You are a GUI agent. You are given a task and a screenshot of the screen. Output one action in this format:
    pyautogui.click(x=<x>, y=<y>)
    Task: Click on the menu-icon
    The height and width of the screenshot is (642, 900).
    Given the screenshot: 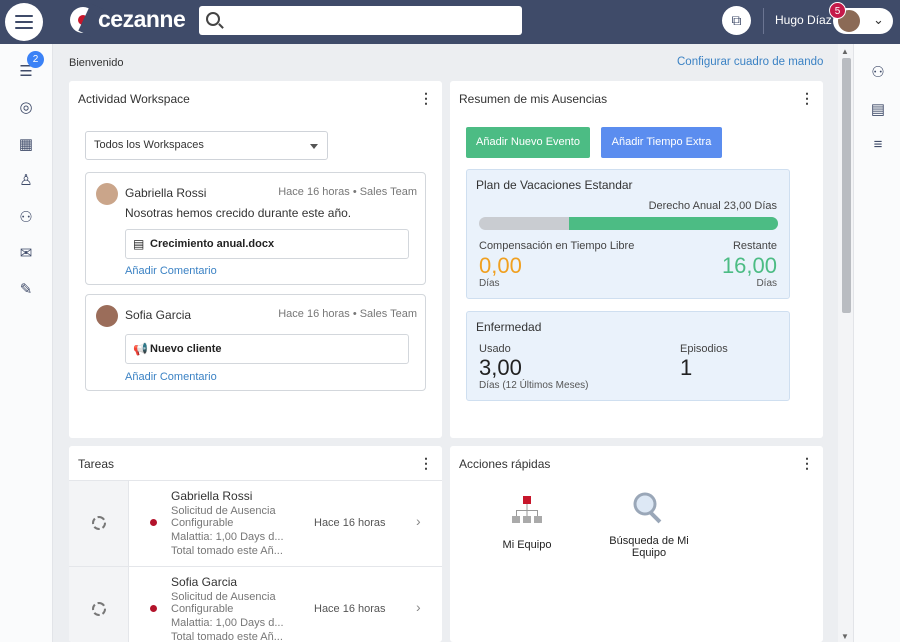 What is the action you would take?
    pyautogui.click(x=24, y=22)
    